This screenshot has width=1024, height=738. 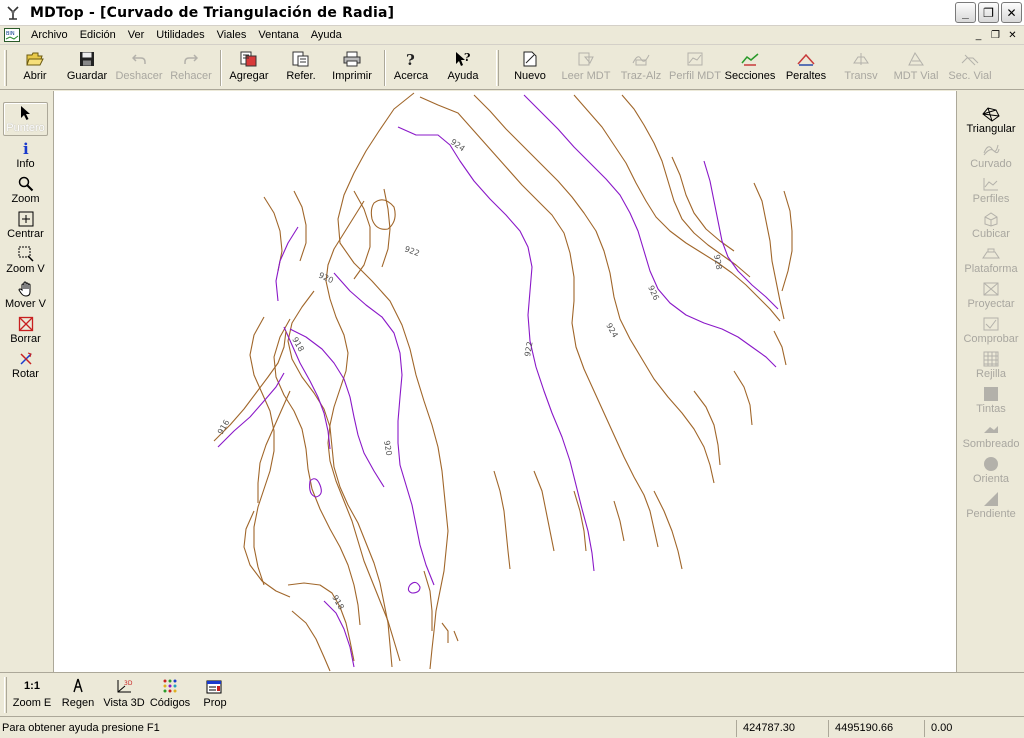 I want to click on pendiente-label: Pendiente, so click(x=991, y=514).